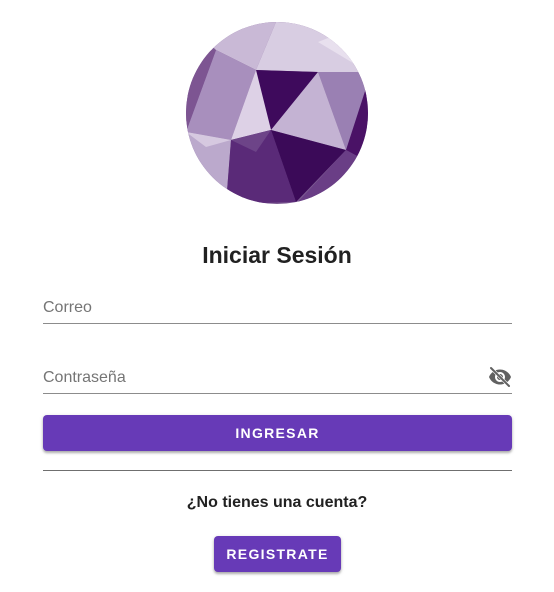 This screenshot has height=592, width=554. I want to click on email-field-container, so click(277, 303).